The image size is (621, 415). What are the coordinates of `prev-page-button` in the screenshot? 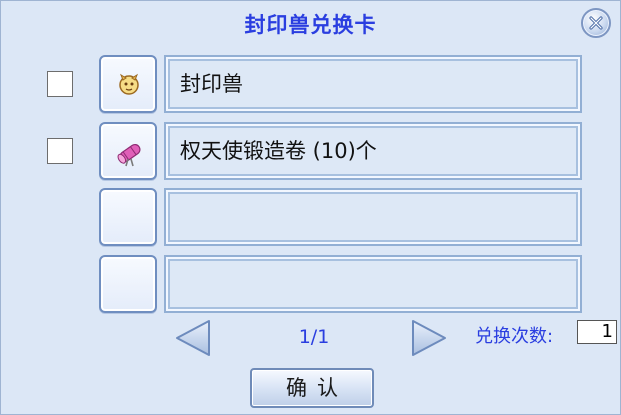 It's located at (193, 338).